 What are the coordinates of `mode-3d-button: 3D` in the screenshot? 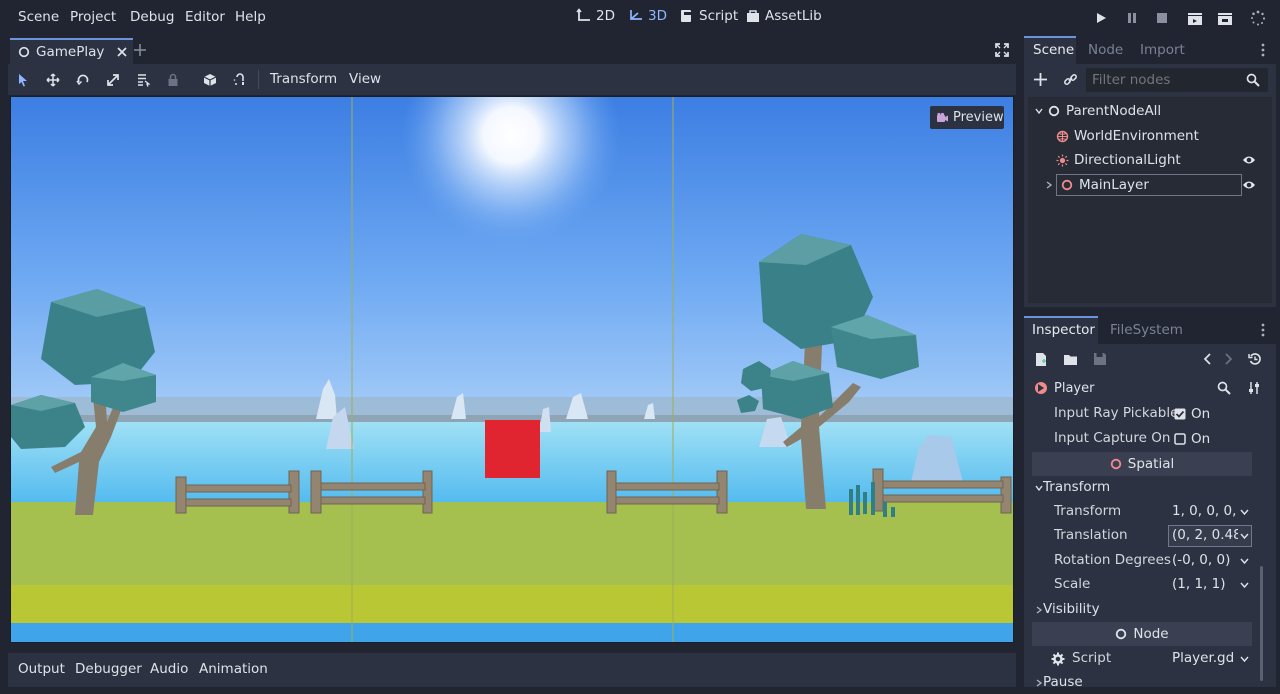 It's located at (647, 16).